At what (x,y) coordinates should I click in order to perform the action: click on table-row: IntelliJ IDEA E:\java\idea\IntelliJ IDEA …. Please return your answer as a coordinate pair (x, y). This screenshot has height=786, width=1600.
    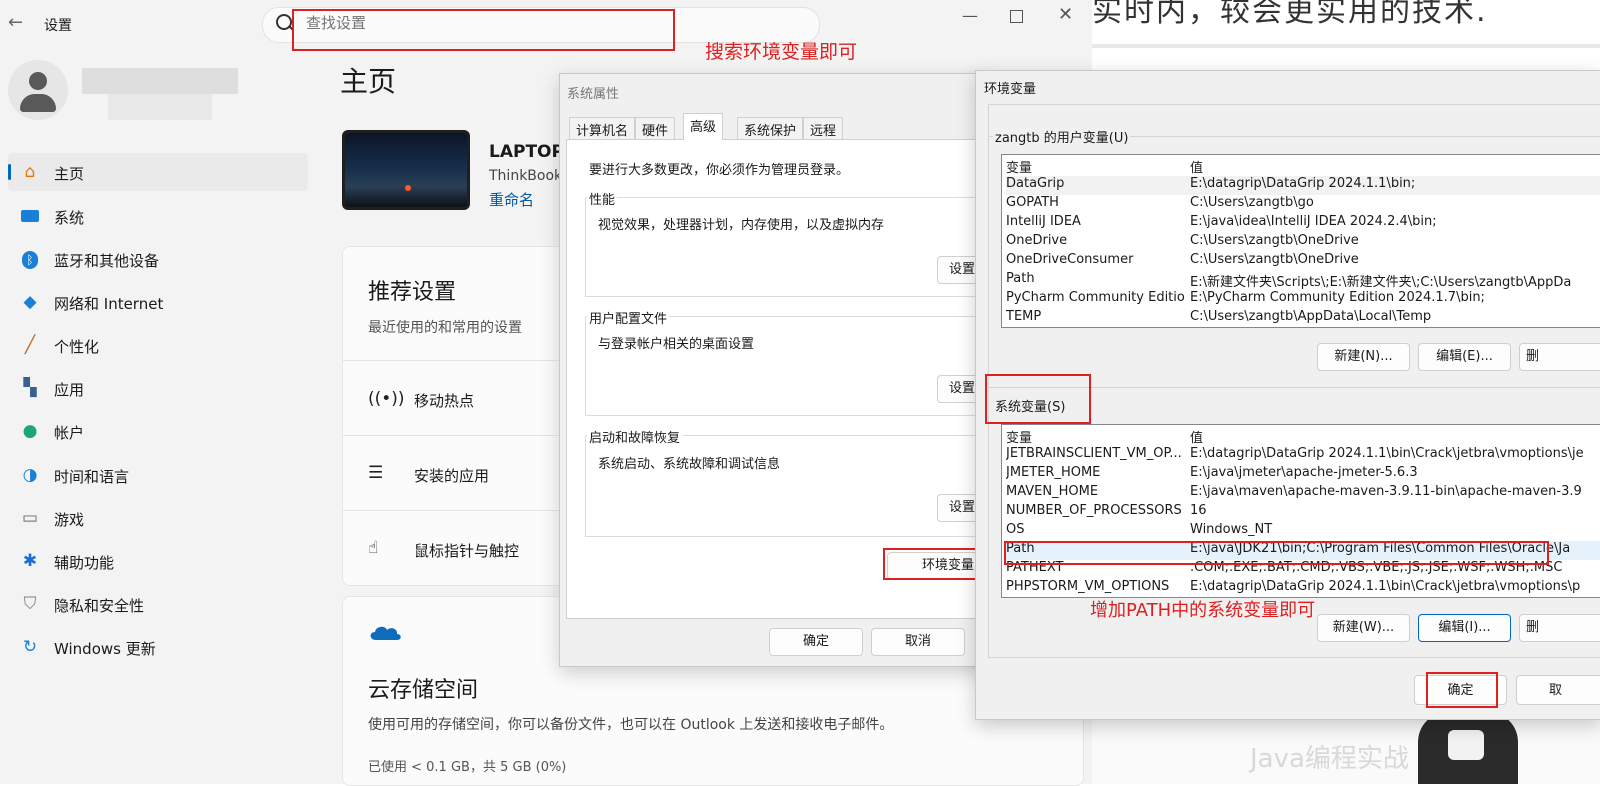
    Looking at the image, I should click on (1303, 223).